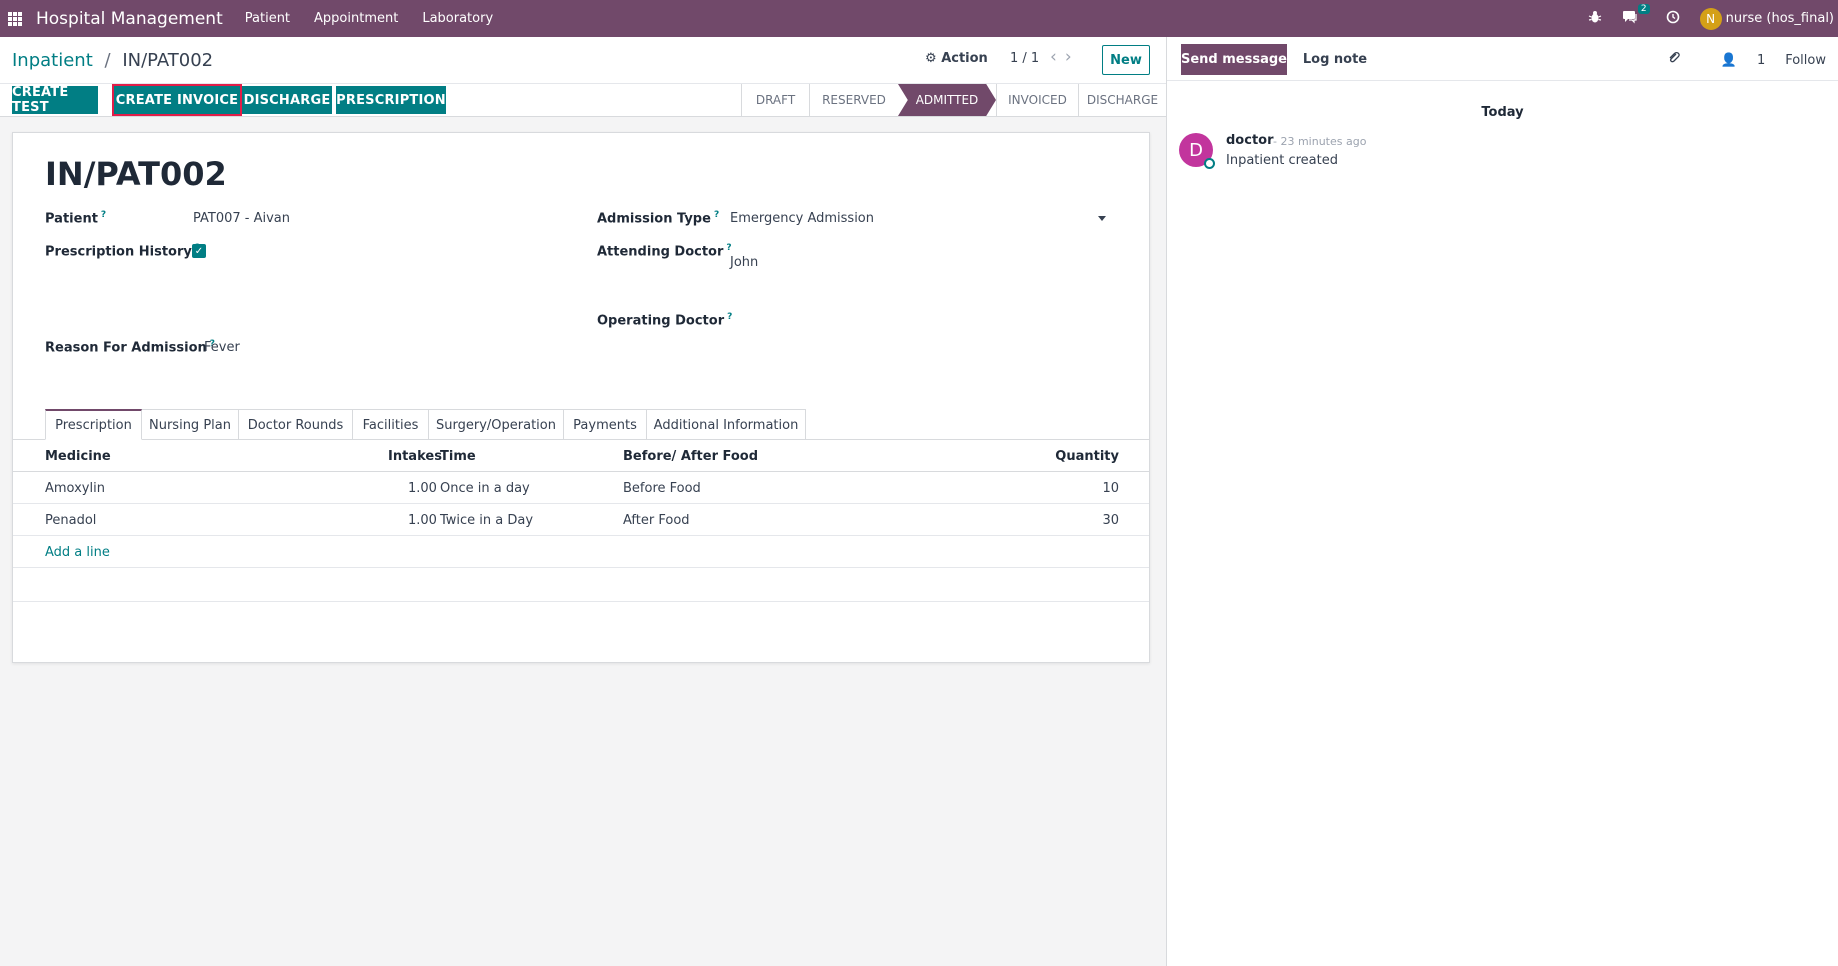 The image size is (1838, 966). Describe the element at coordinates (129, 19) in the screenshot. I see `app-brand: Hospital Management` at that location.